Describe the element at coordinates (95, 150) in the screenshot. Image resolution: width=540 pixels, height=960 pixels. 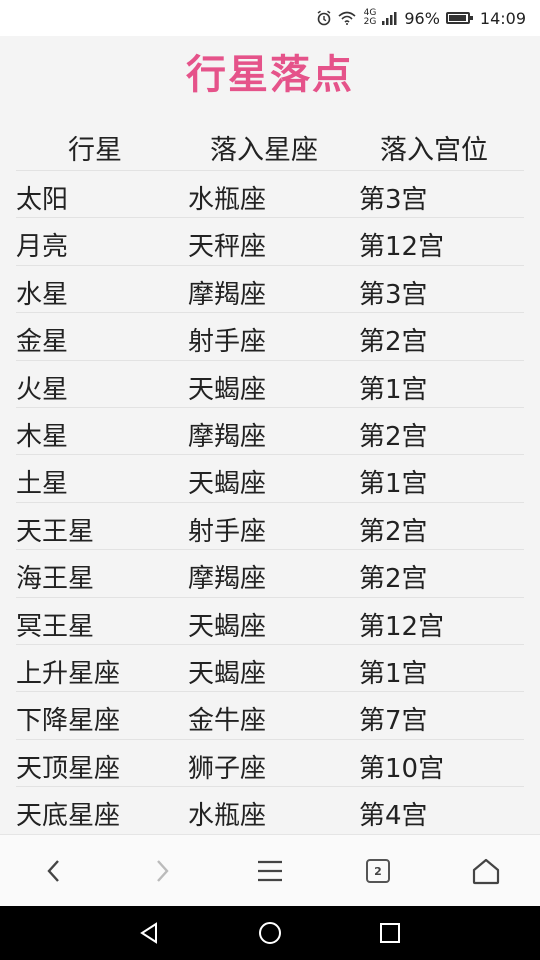
I see `header-planet: 行星` at that location.